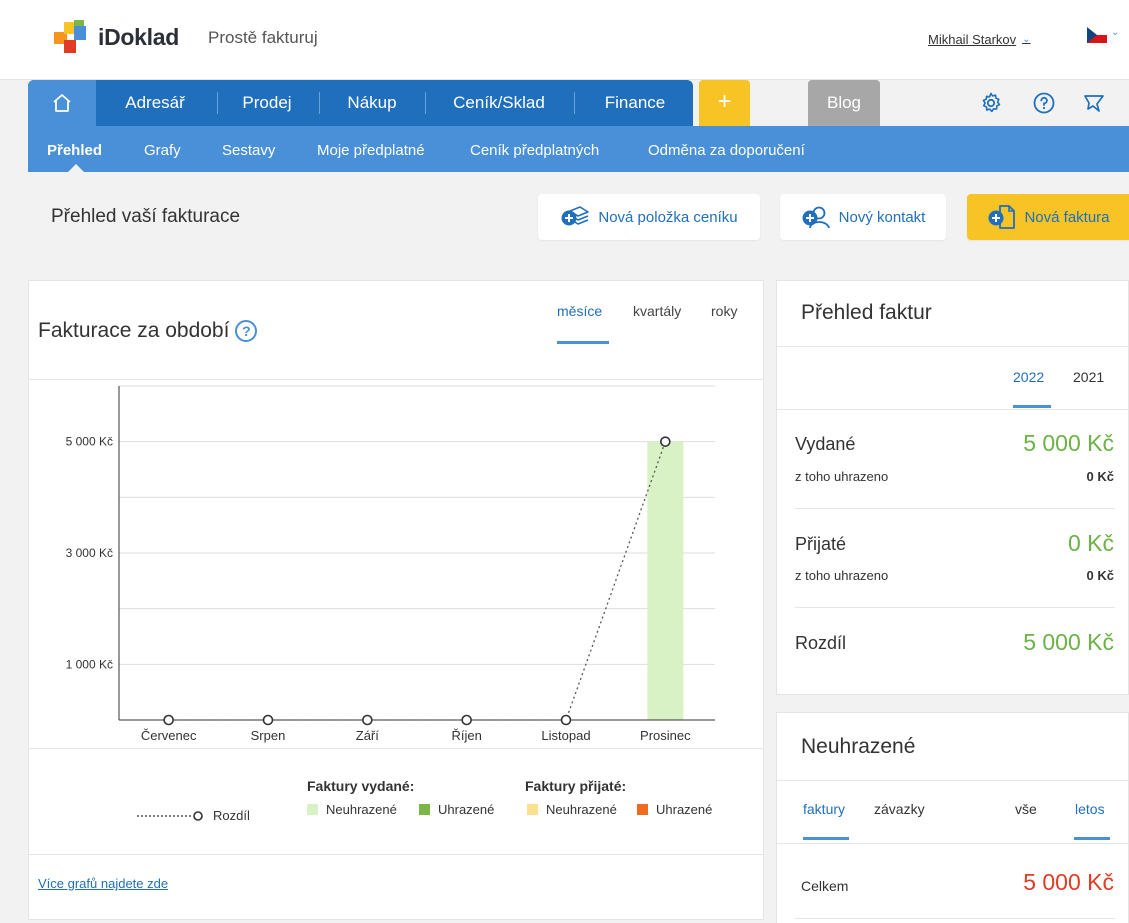 The image size is (1129, 923). I want to click on nav-item-adresar: Adresář, so click(155, 103).